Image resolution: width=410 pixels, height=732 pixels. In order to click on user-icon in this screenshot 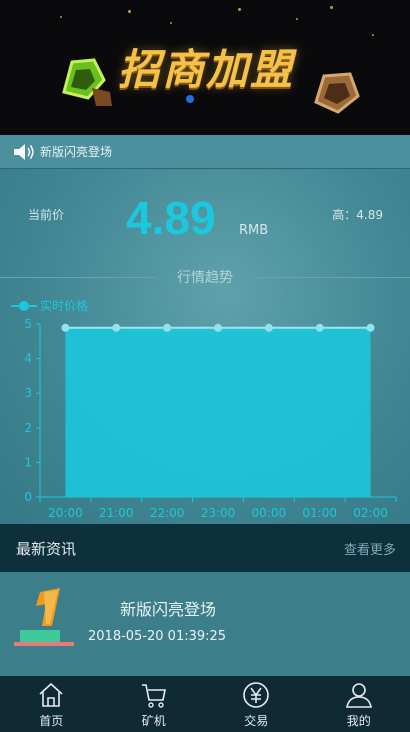, I will do `click(358, 695)`.